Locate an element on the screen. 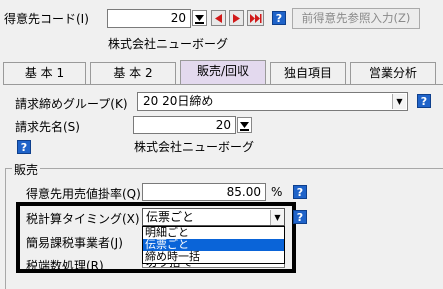  previous-record-icon is located at coordinates (218, 18).